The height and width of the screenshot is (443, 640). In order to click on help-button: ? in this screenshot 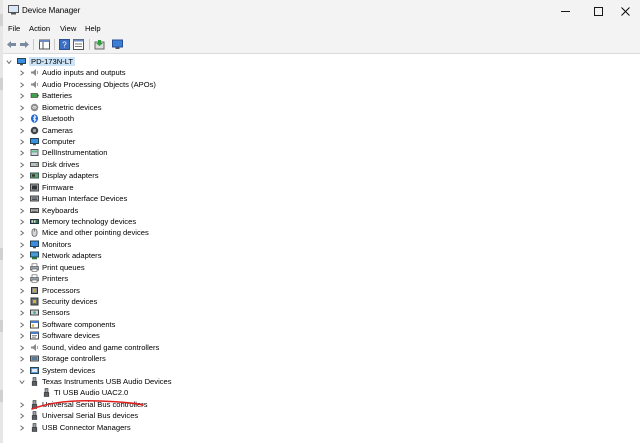, I will do `click(64, 44)`.